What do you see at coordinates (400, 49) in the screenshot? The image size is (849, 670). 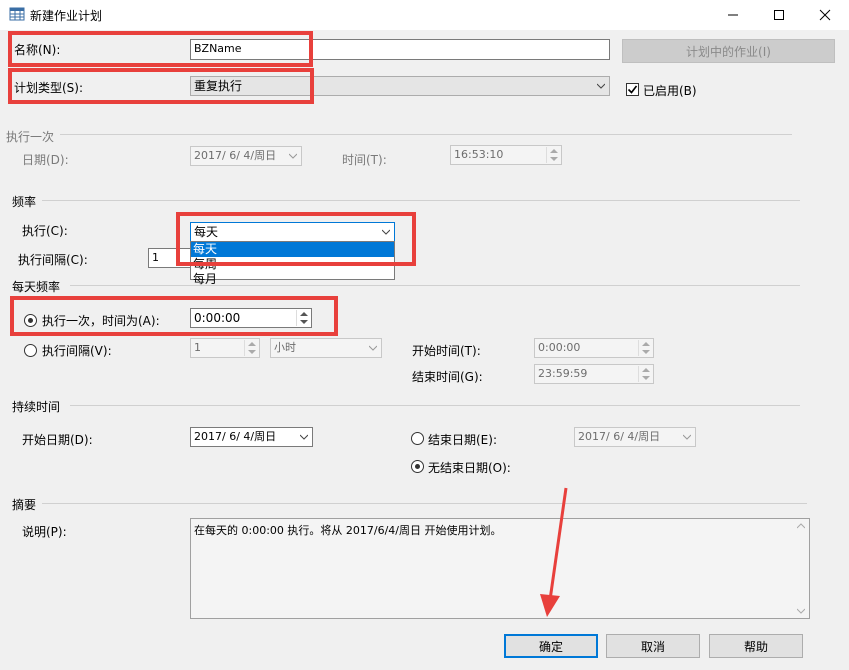 I see `name-input: BZName` at bounding box center [400, 49].